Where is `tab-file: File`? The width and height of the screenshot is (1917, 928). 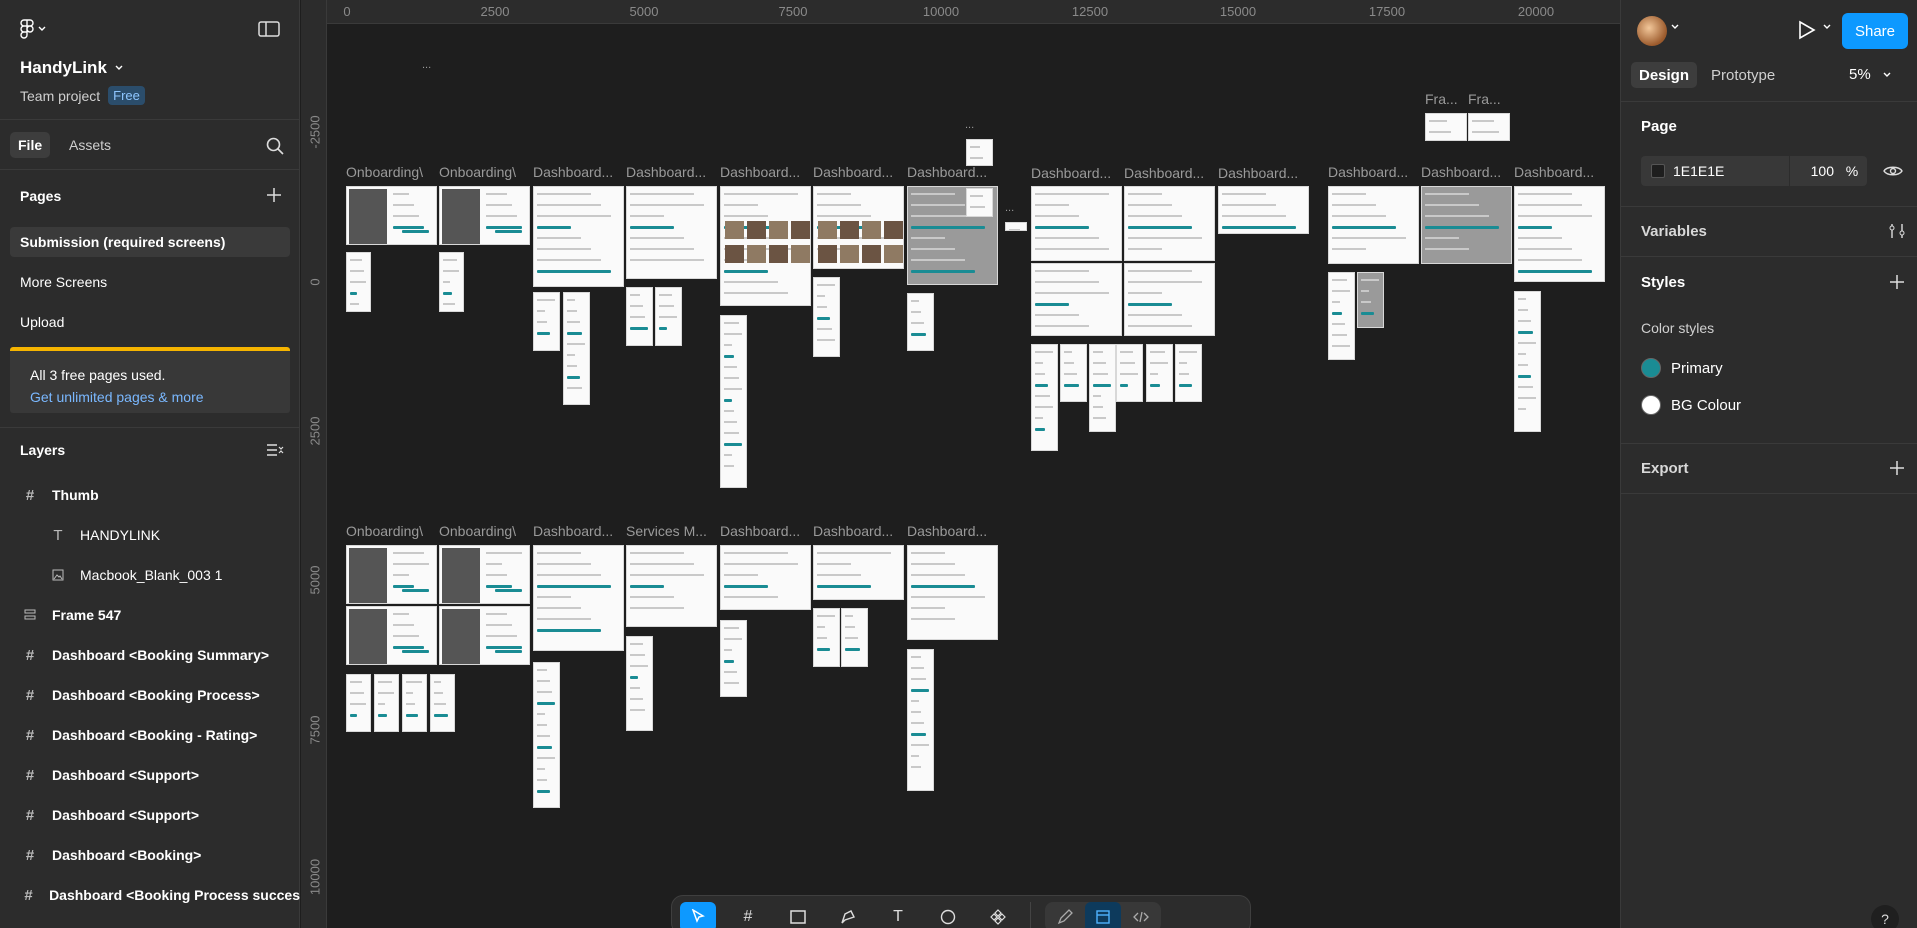 tab-file: File is located at coordinates (30, 145).